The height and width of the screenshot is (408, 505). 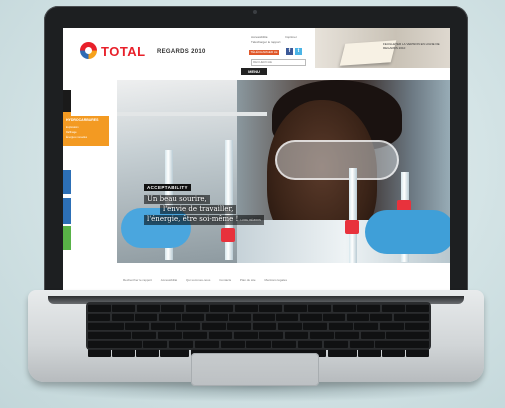 I want to click on footer-link: Accessibilité, so click(x=169, y=280).